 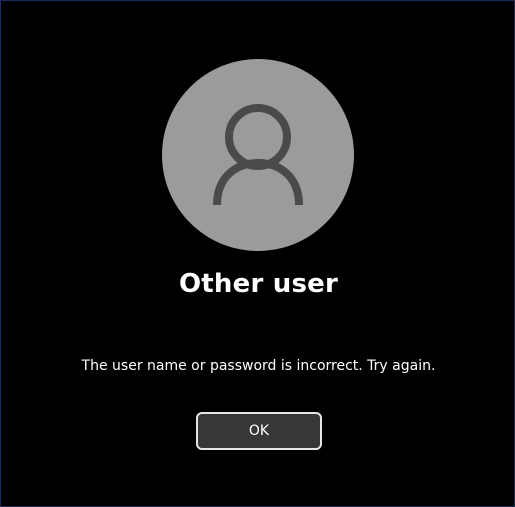 I want to click on ok-button: OK, so click(x=259, y=431).